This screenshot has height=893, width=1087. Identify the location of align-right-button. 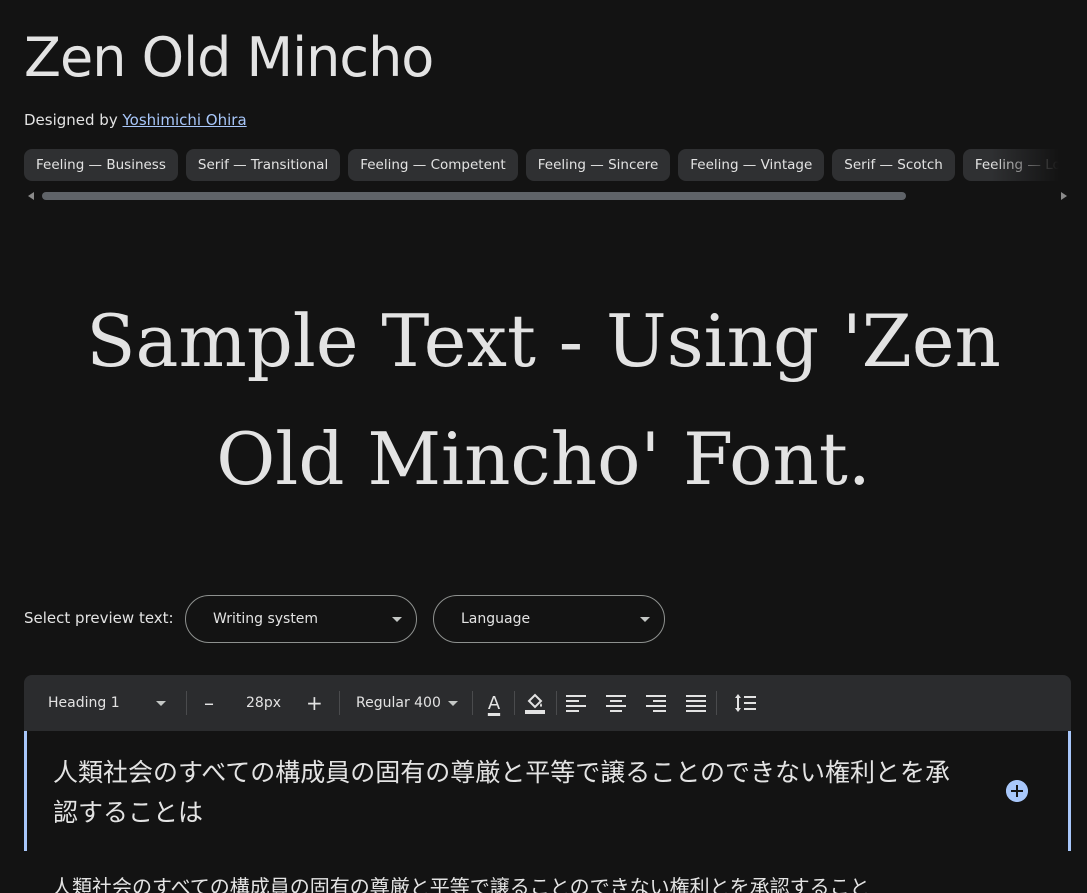
(656, 703).